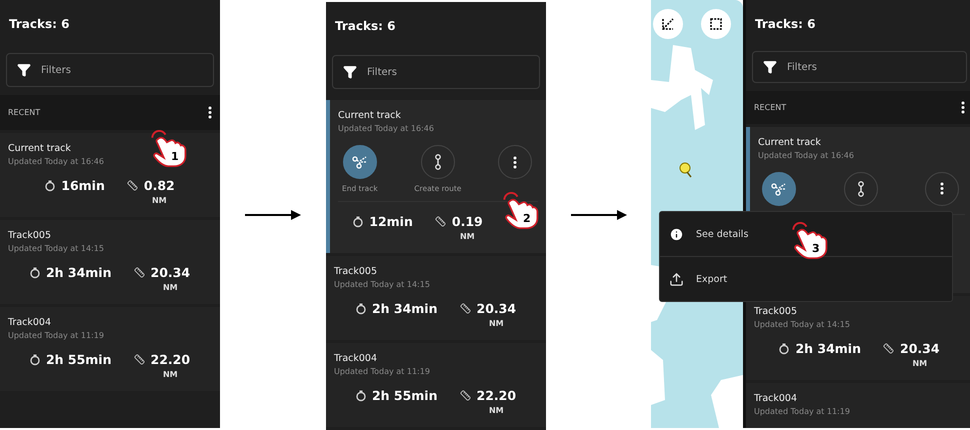 This screenshot has height=430, width=970. Describe the element at coordinates (816, 248) in the screenshot. I see `step-number: 3` at that location.